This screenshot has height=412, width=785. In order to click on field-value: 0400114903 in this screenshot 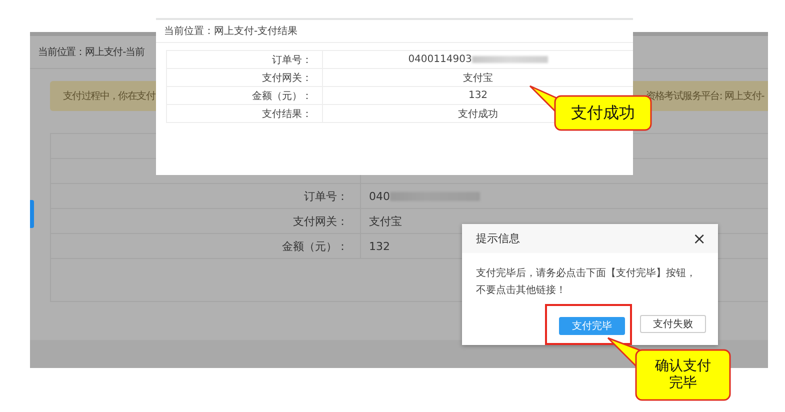, I will do `click(440, 59)`.